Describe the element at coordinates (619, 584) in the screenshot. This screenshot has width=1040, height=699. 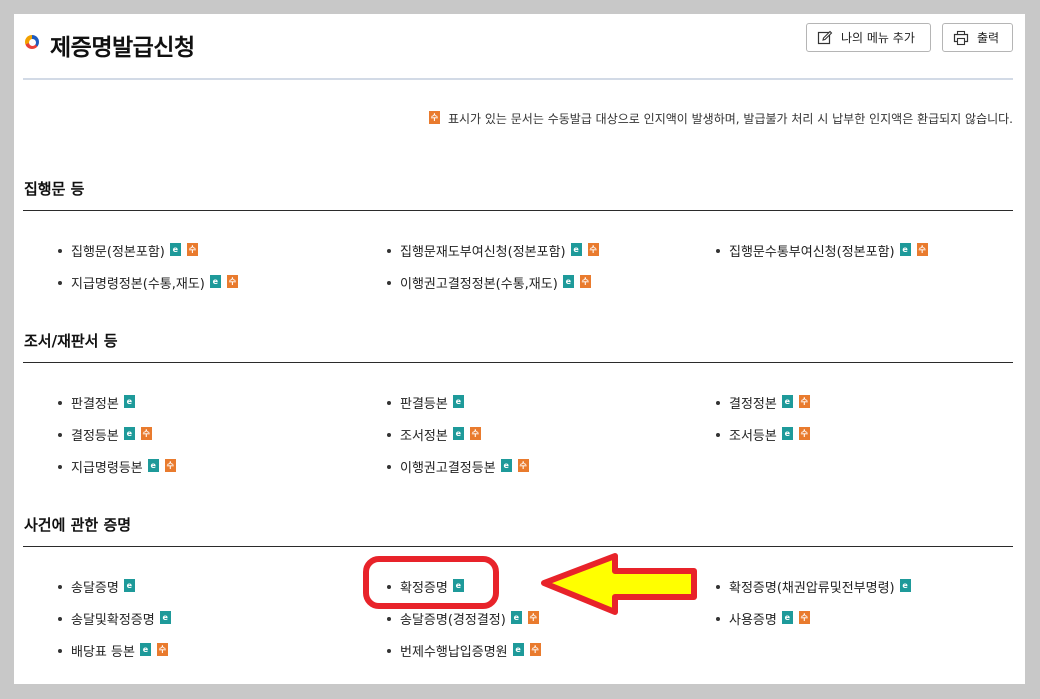
I see `pointer-arrow-icon` at that location.